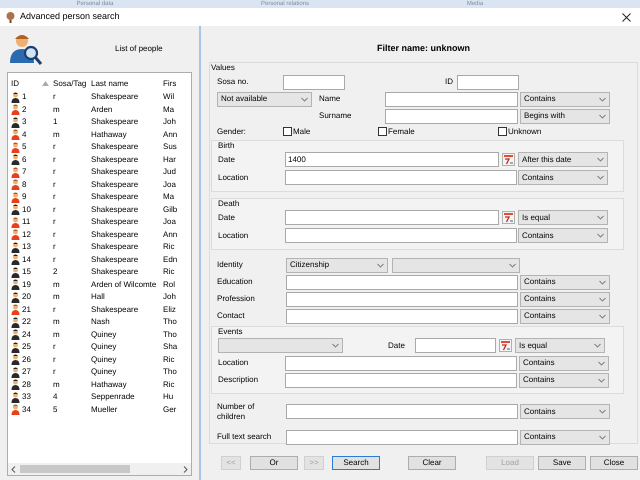 The width and height of the screenshot is (640, 480). What do you see at coordinates (274, 463) in the screenshot?
I see `dialog-button: Or` at bounding box center [274, 463].